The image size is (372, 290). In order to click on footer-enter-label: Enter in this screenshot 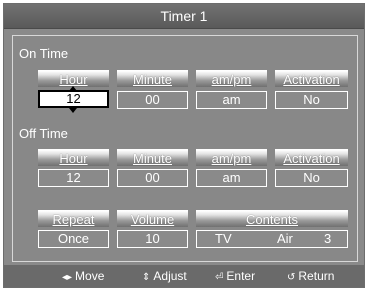, I will do `click(241, 276)`.